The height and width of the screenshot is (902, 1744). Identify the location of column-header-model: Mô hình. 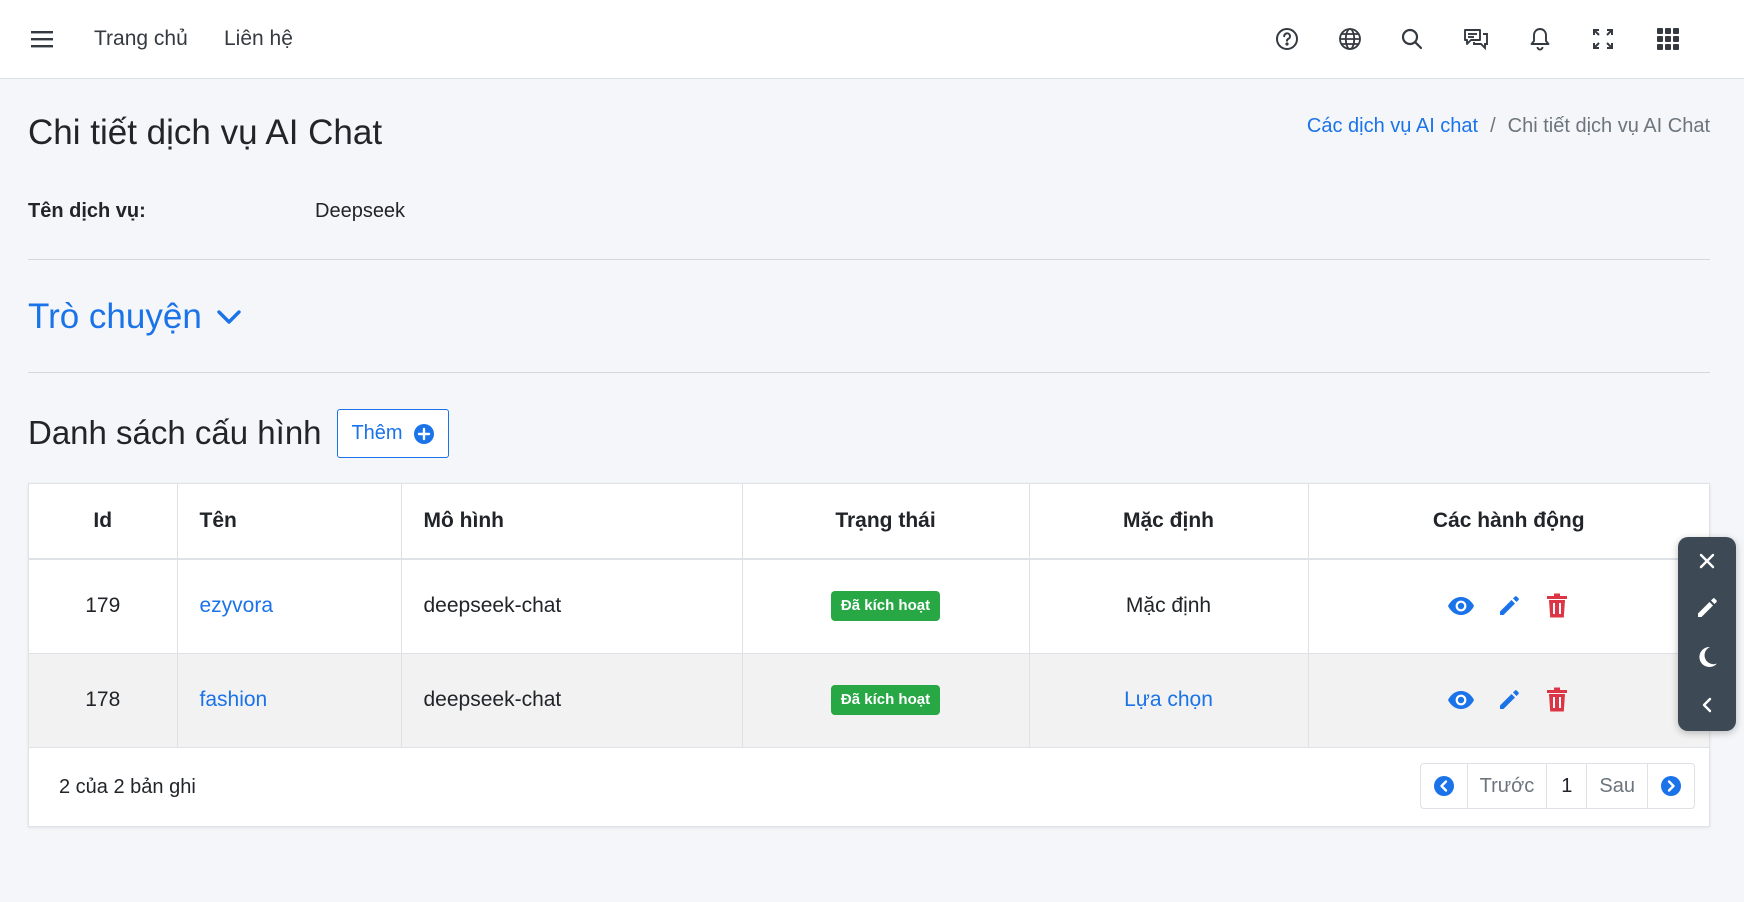
(572, 522).